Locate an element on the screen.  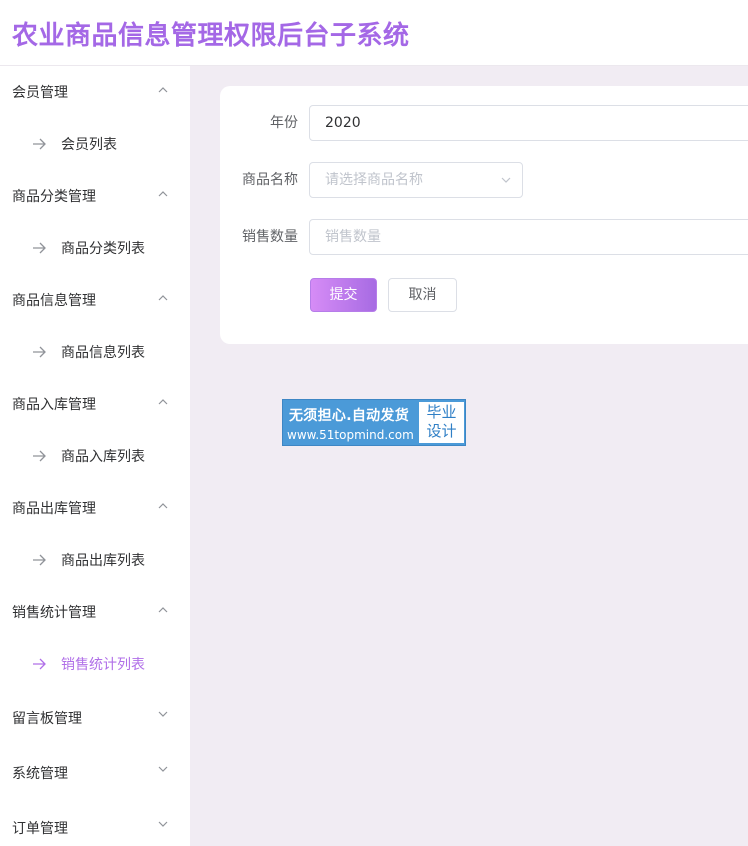
product-name-label: 商品名称 is located at coordinates (270, 180).